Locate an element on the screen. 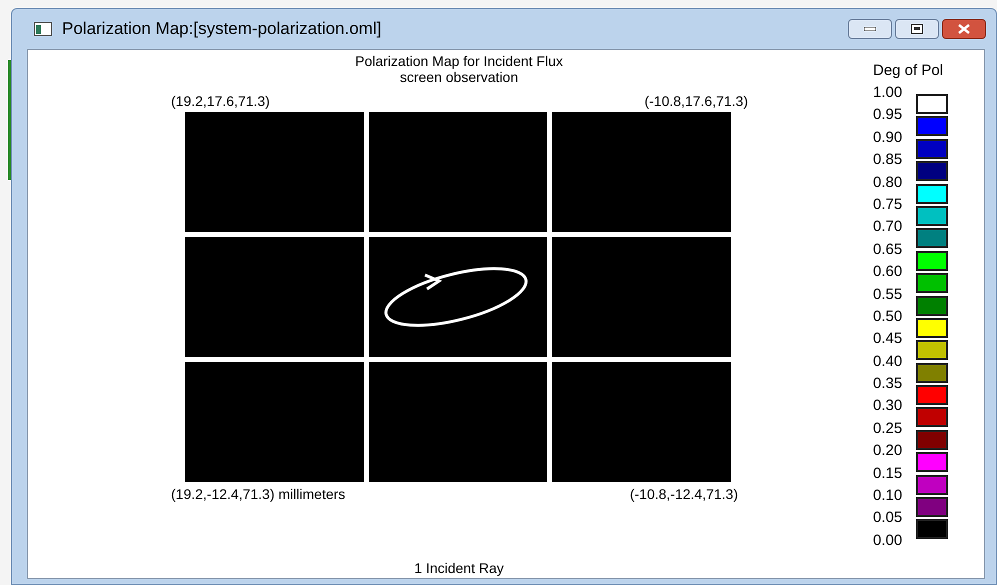  legend-title: Deg of Pol is located at coordinates (908, 71).